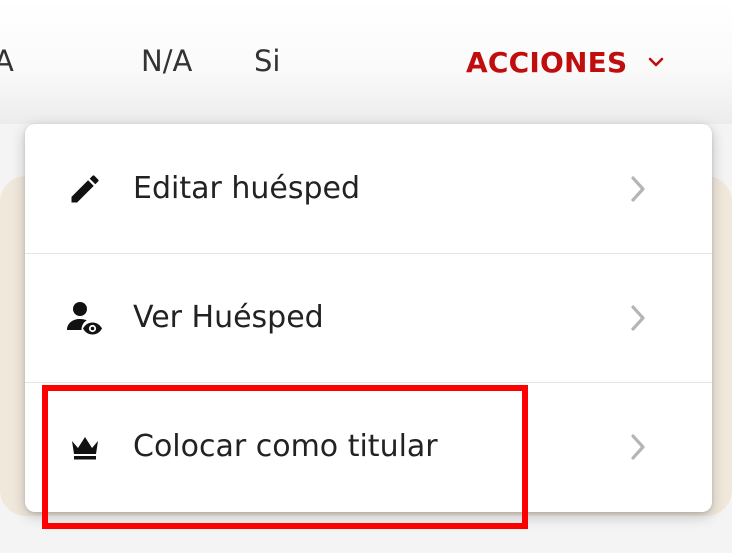  I want to click on actions-dropdown-button: ACCIONES, so click(565, 62).